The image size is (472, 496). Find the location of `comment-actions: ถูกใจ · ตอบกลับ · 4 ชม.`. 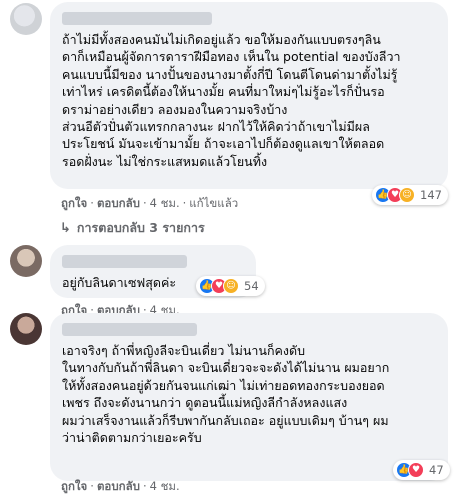

comment-actions: ถูกใจ · ตอบกลับ · 4 ชม. is located at coordinates (120, 486).